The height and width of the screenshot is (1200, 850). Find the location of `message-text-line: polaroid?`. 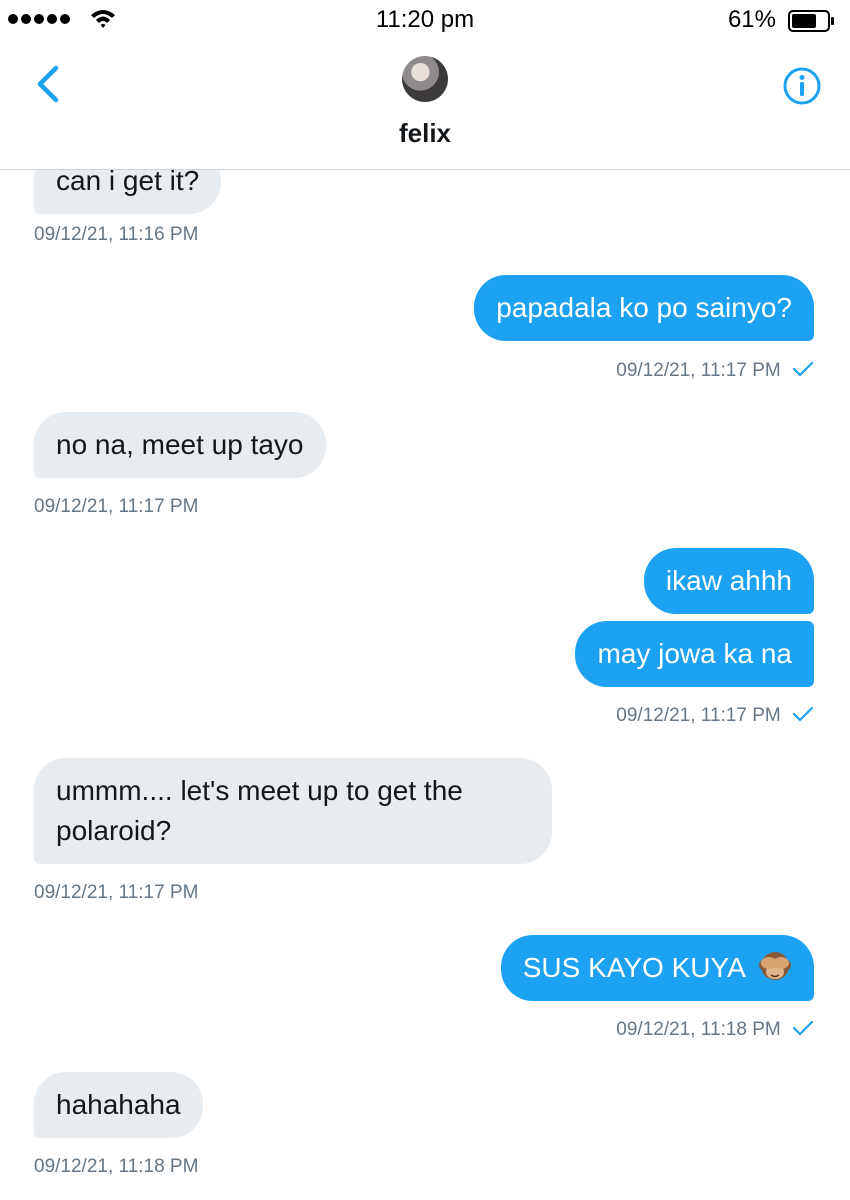

message-text-line: polaroid? is located at coordinates (114, 830).